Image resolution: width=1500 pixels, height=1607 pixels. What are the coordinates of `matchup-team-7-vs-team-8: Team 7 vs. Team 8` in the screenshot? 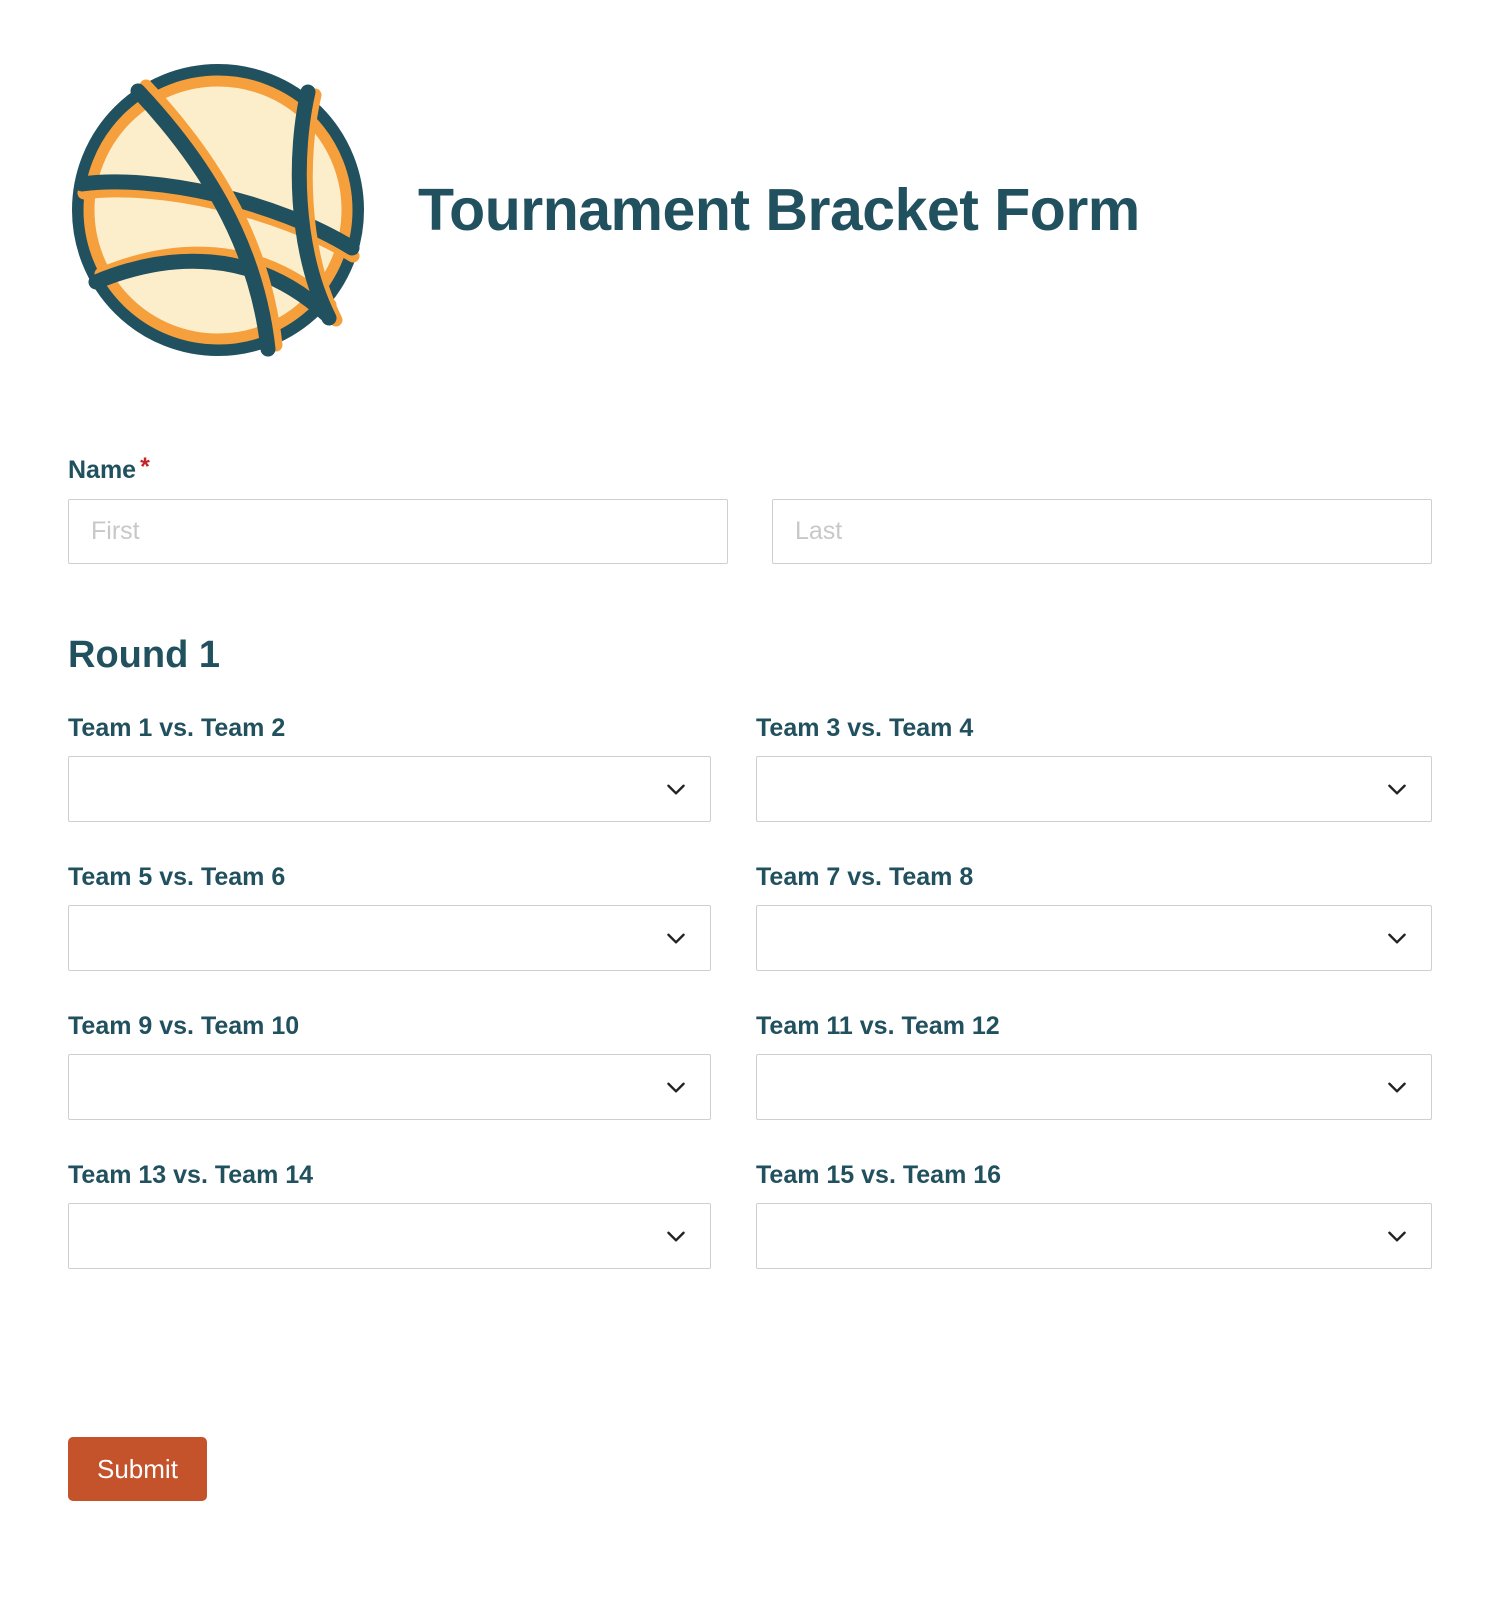 It's located at (1094, 916).